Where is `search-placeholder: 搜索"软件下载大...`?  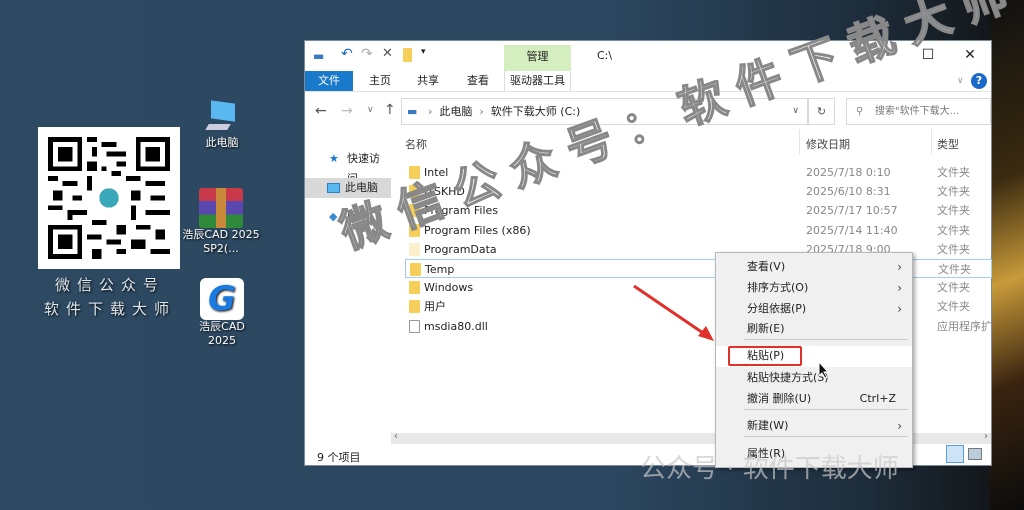
search-placeholder: 搜索"软件下载大... is located at coordinates (917, 111).